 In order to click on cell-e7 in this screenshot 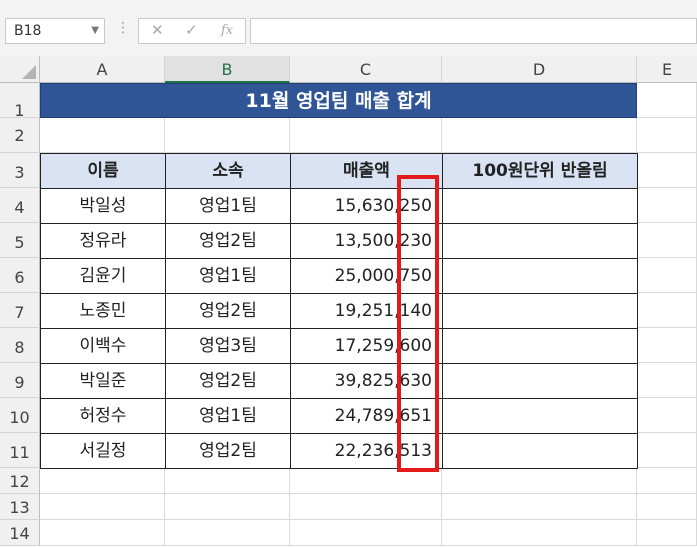, I will do `click(667, 310)`.